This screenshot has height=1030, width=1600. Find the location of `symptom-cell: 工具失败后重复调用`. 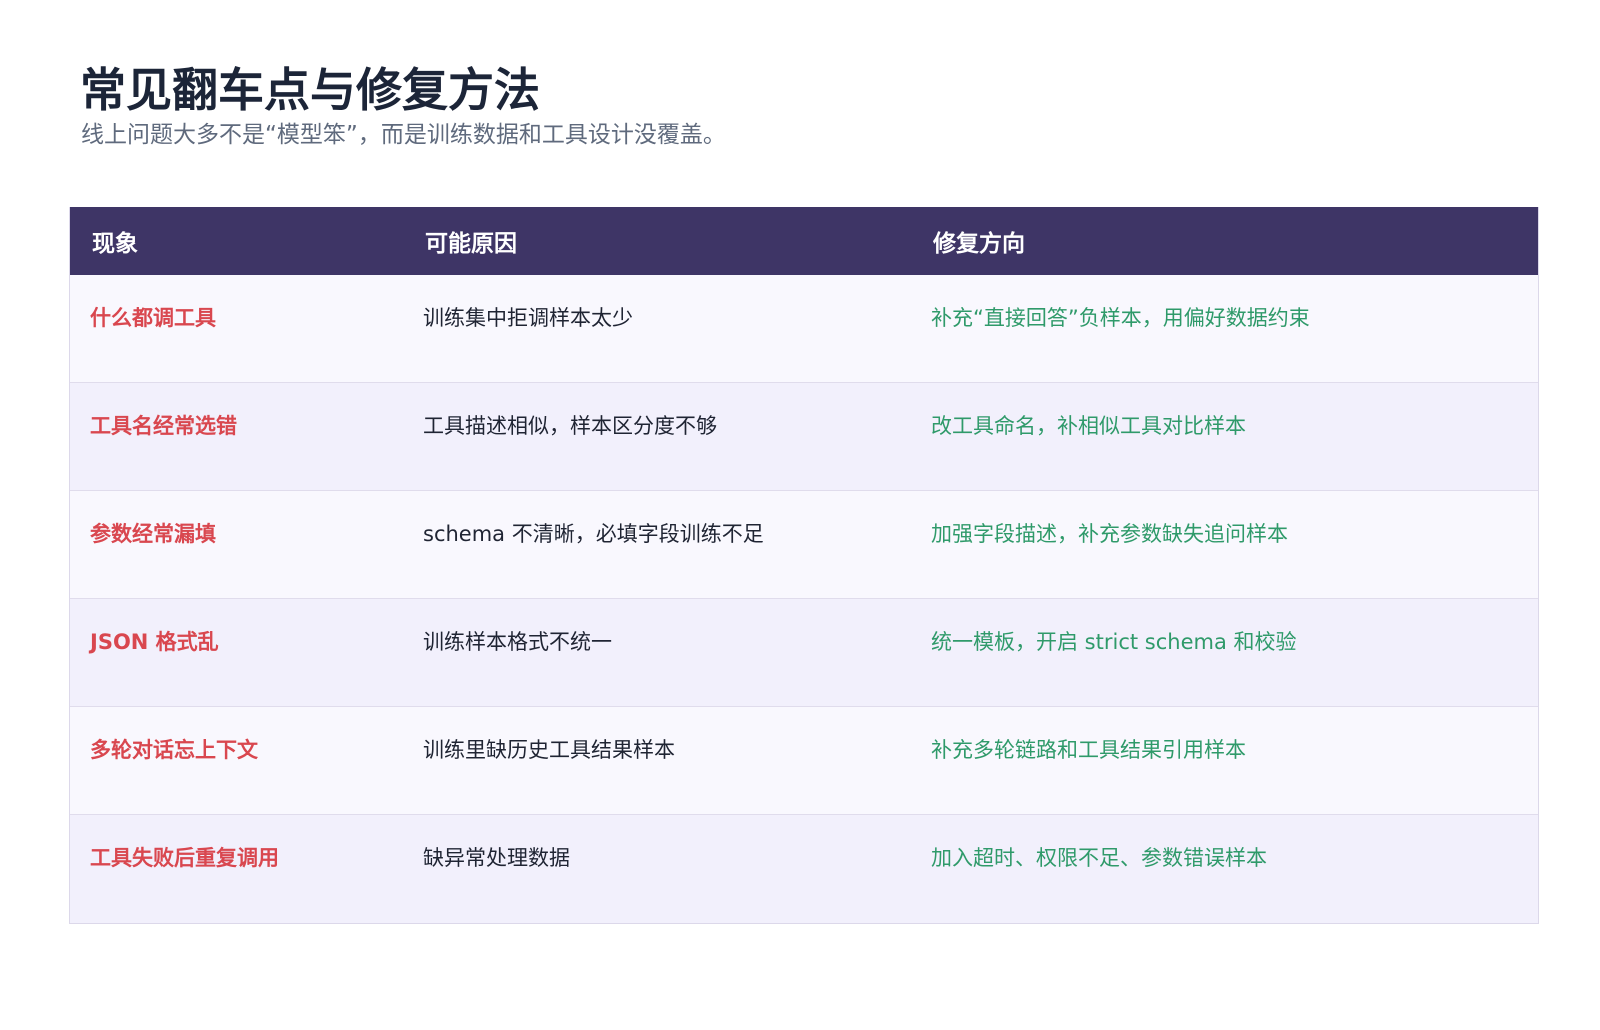

symptom-cell: 工具失败后重复调用 is located at coordinates (184, 858).